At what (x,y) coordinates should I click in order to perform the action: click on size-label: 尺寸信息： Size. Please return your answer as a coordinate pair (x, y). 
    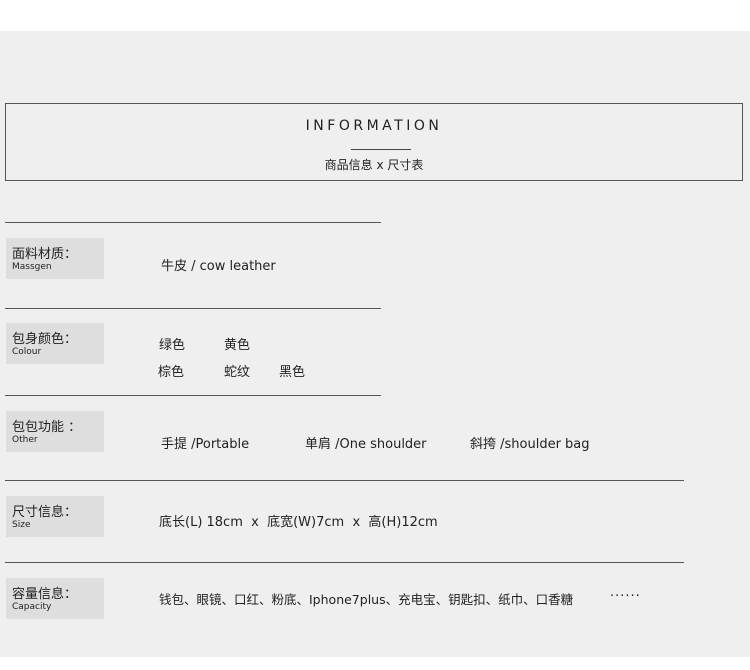
    Looking at the image, I should click on (55, 516).